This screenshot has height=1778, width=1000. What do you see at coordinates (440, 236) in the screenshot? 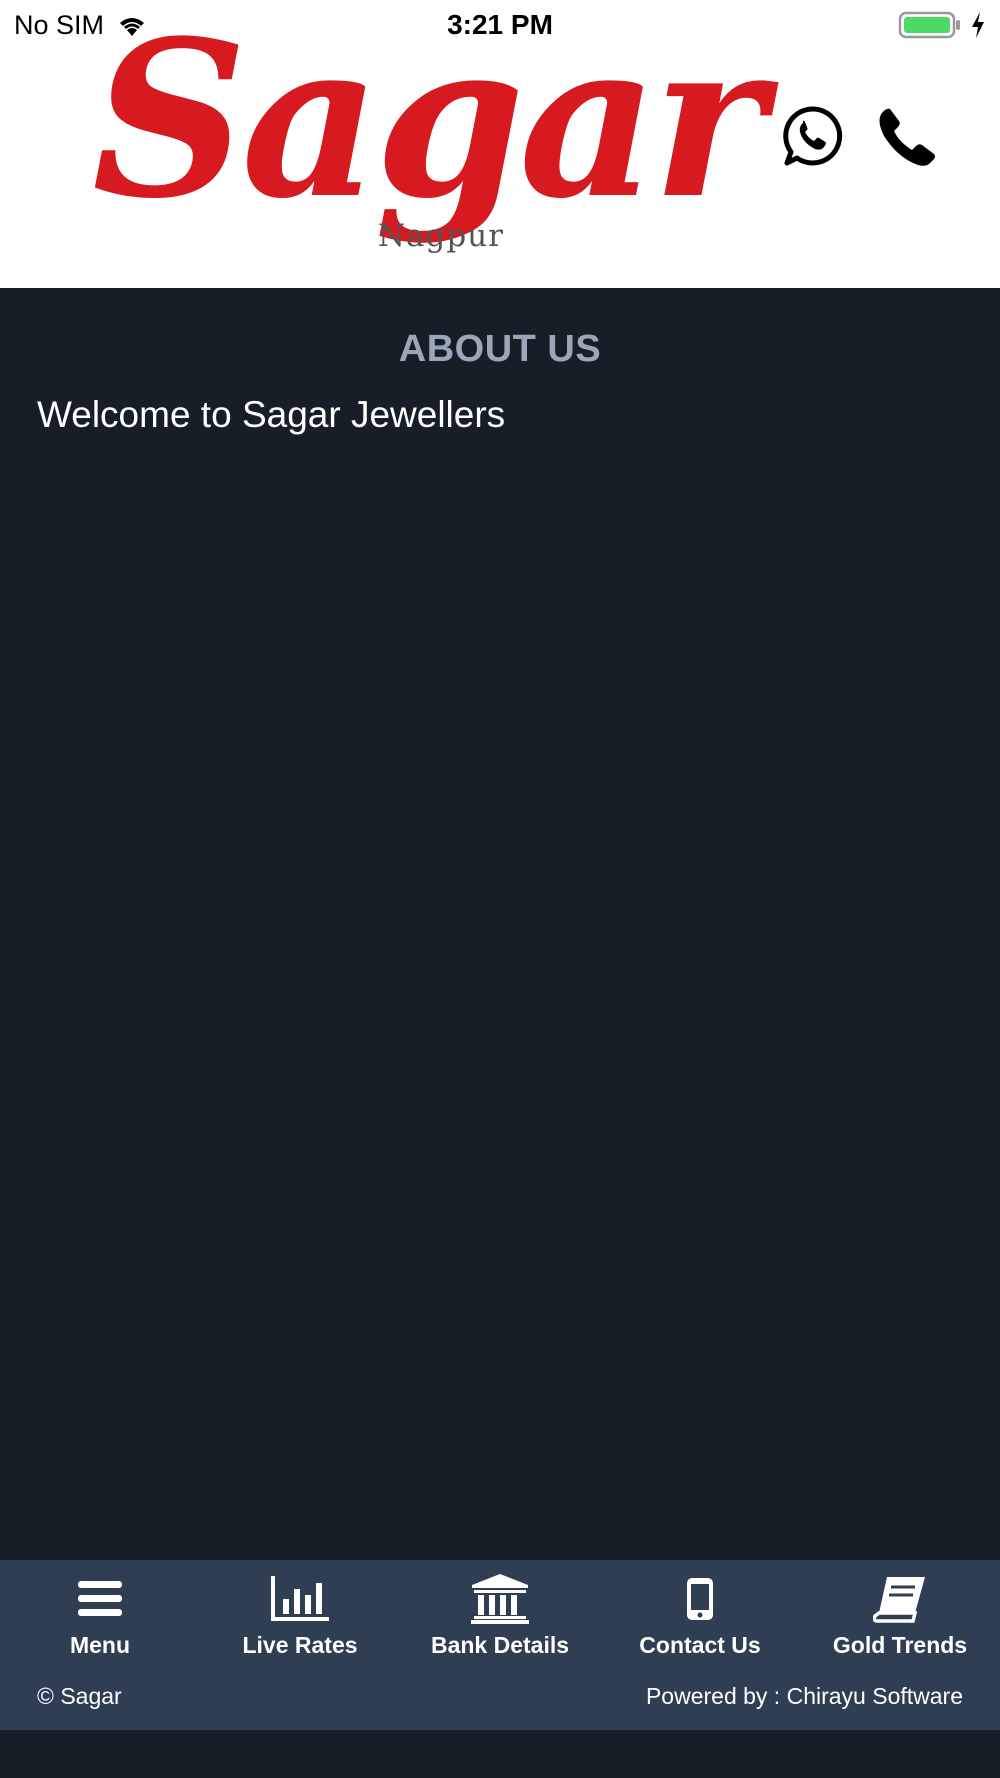
I see `logo-subtitle: Nagpur` at bounding box center [440, 236].